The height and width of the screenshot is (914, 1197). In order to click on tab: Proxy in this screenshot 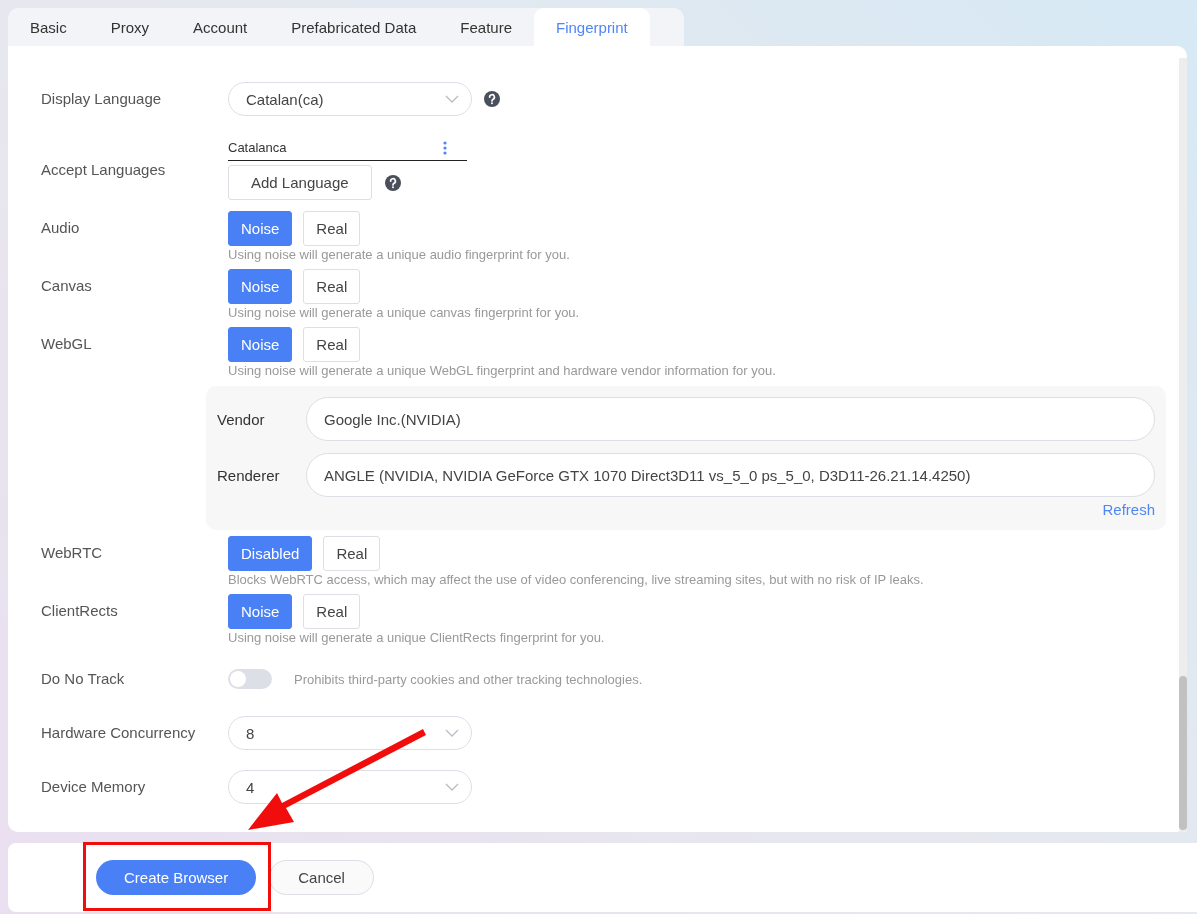, I will do `click(130, 27)`.